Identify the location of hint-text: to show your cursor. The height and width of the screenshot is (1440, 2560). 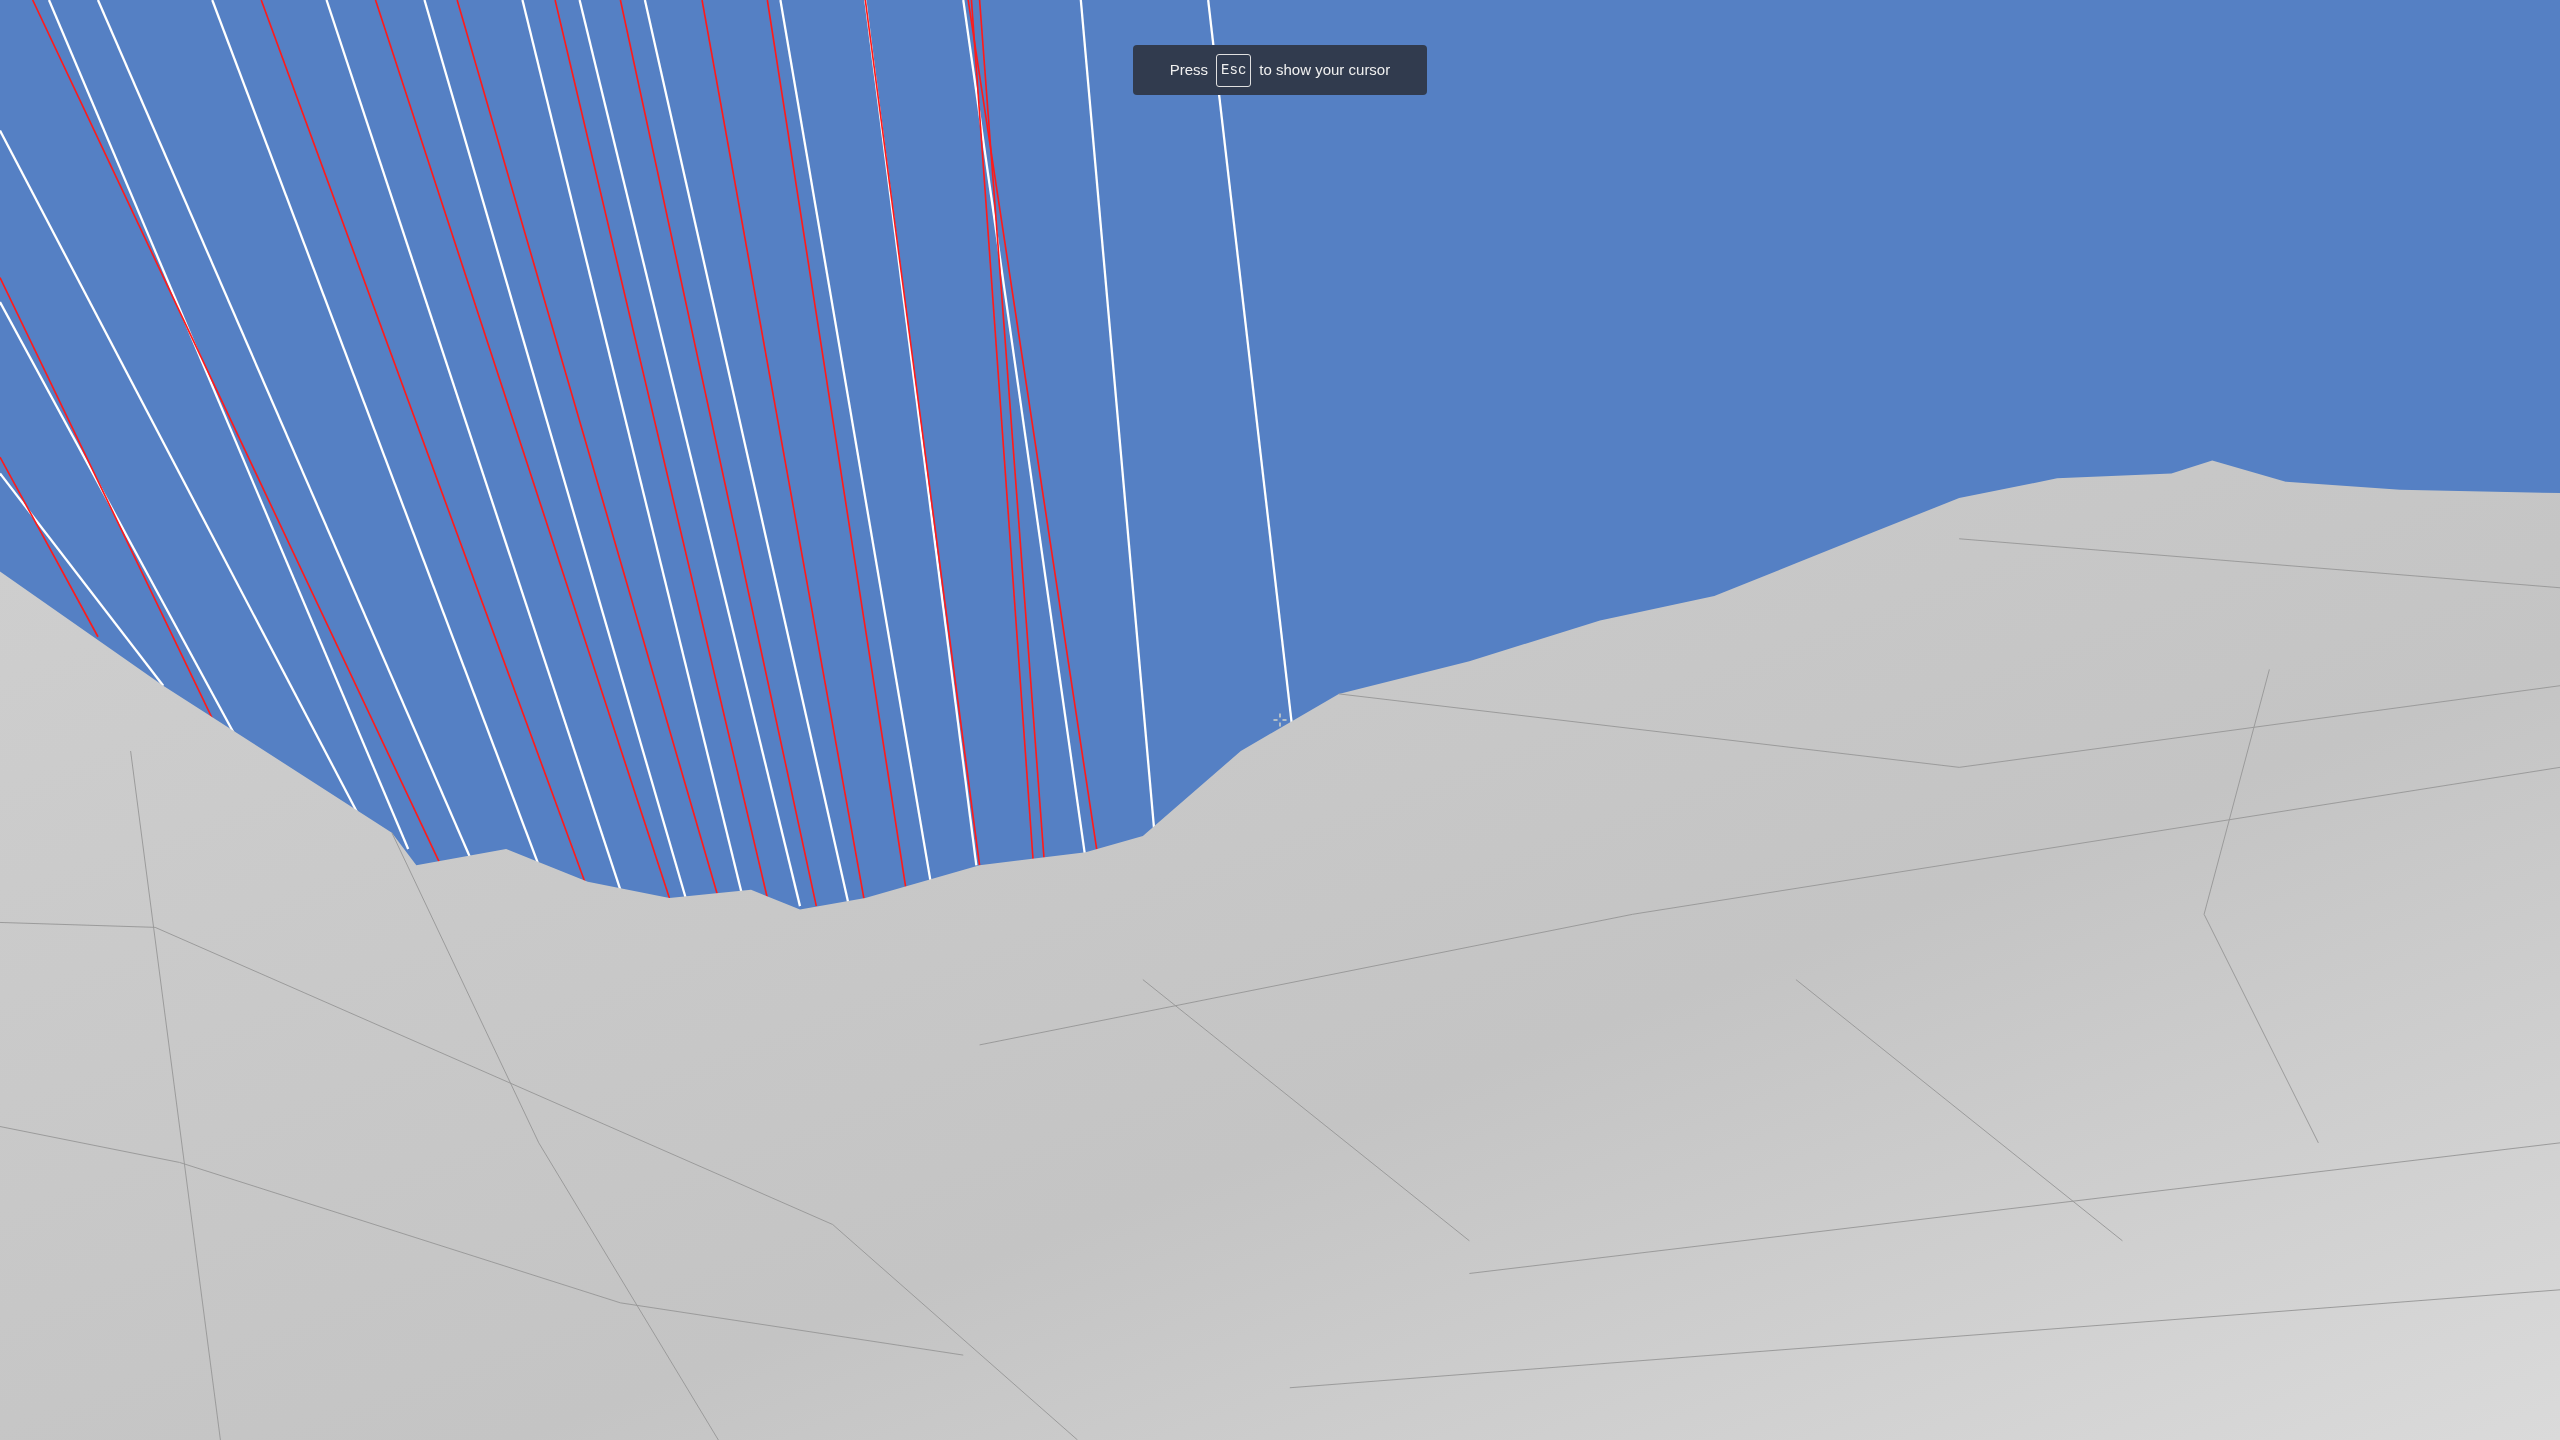
(1325, 69).